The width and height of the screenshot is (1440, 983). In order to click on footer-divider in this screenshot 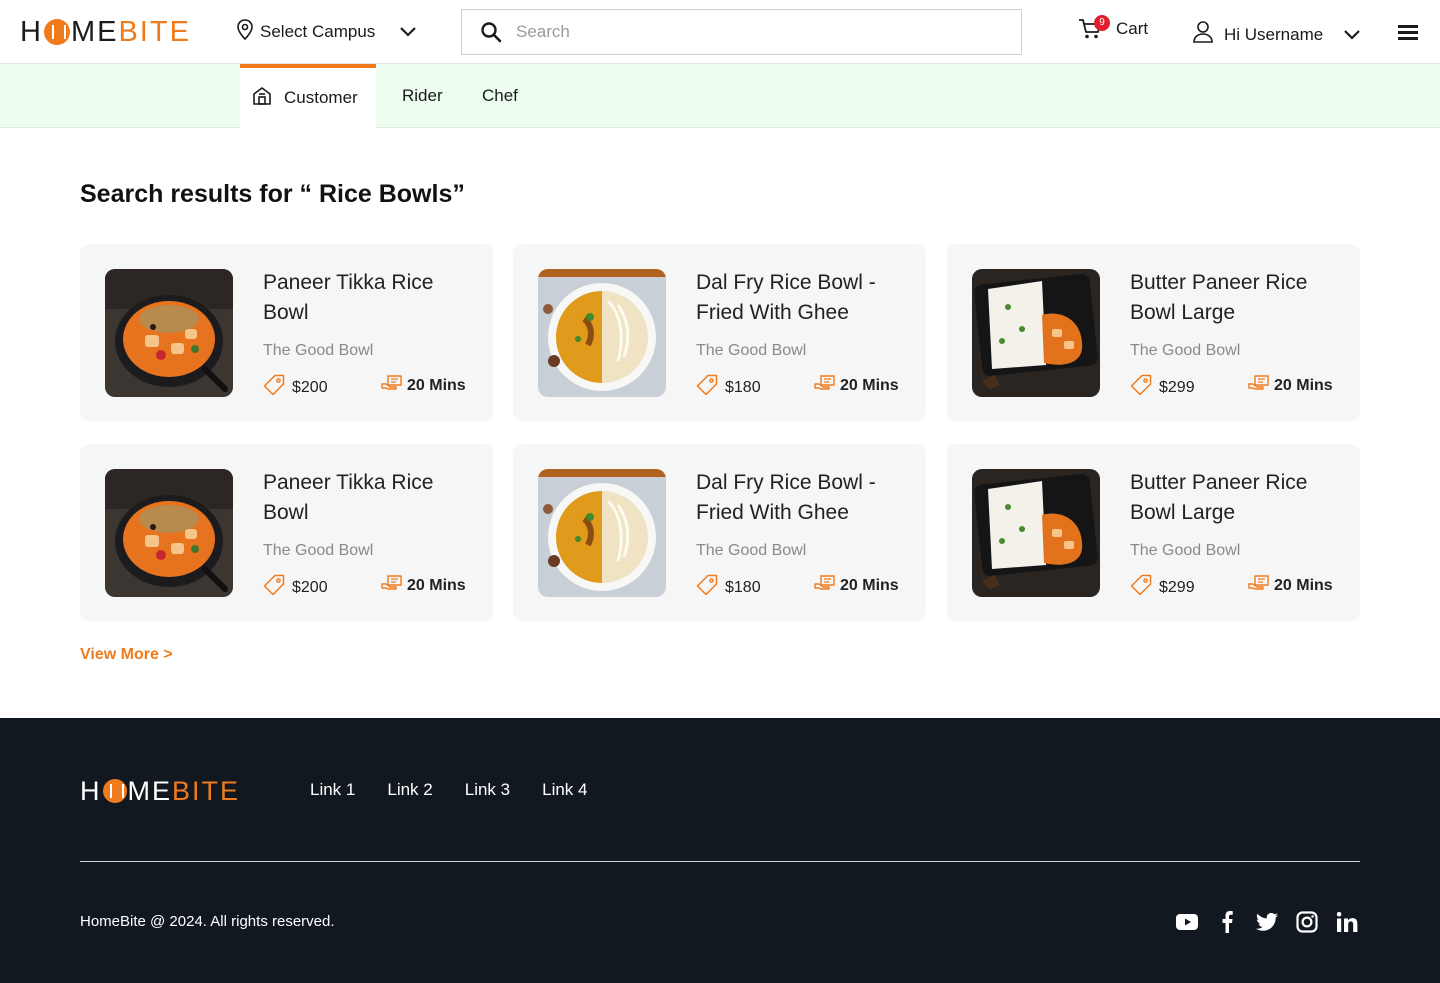, I will do `click(720, 861)`.